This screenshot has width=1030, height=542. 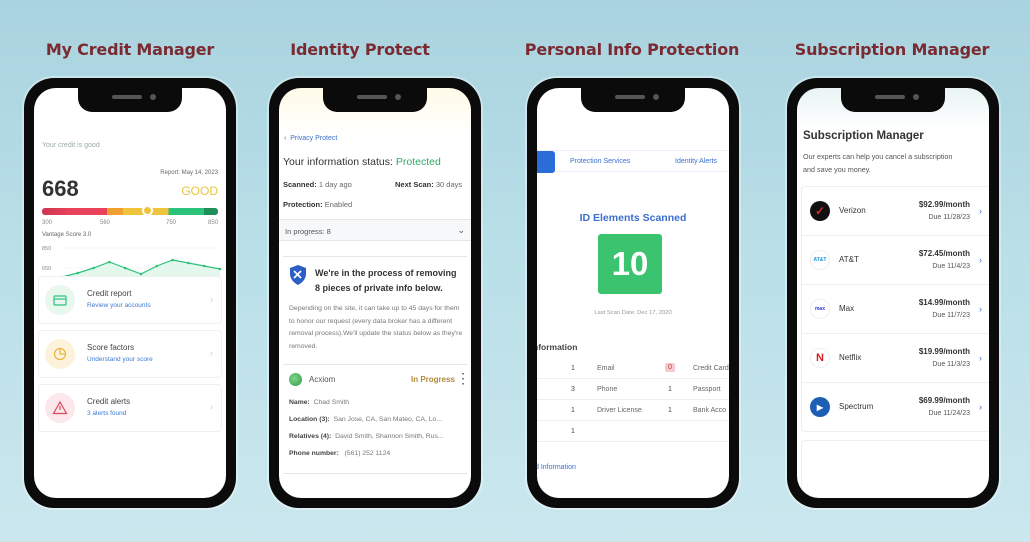 What do you see at coordinates (71, 145) in the screenshot?
I see `credit-headline: Your credit is good` at bounding box center [71, 145].